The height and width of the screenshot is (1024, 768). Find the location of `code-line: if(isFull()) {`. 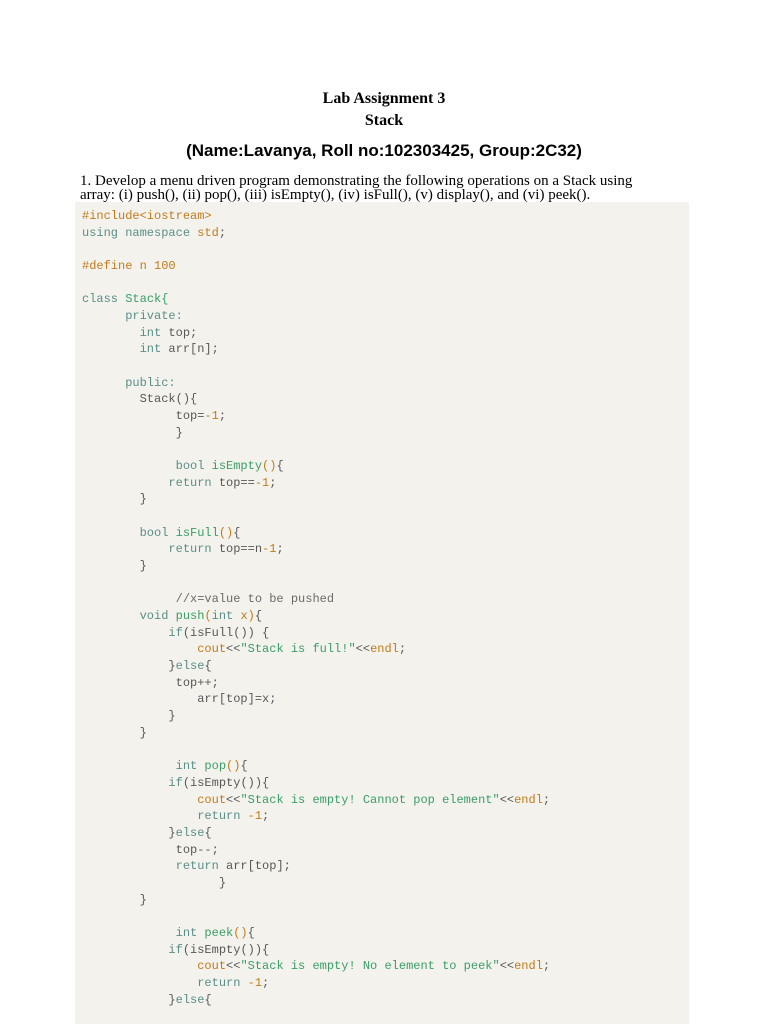

code-line: if(isFull()) { is located at coordinates (316, 633).